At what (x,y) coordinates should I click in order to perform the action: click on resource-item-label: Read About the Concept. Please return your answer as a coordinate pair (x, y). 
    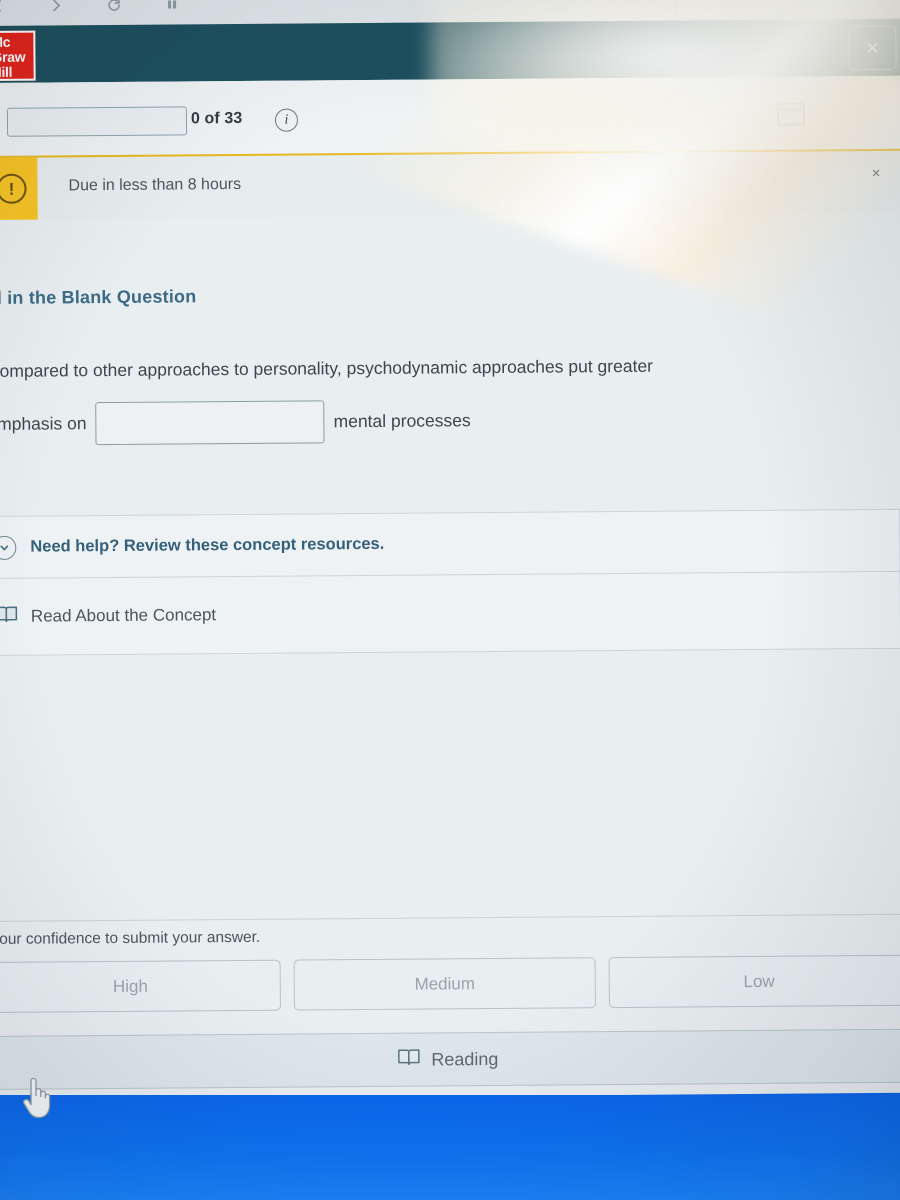
    Looking at the image, I should click on (123, 615).